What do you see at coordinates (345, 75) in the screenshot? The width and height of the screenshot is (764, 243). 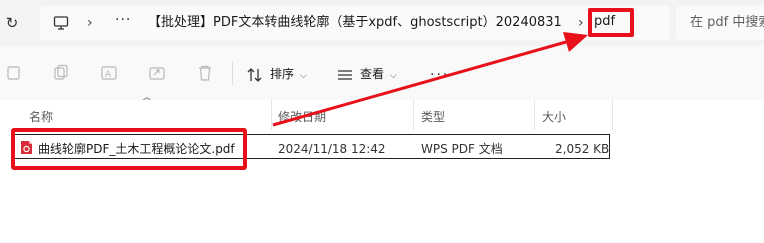 I see `view-icon` at bounding box center [345, 75].